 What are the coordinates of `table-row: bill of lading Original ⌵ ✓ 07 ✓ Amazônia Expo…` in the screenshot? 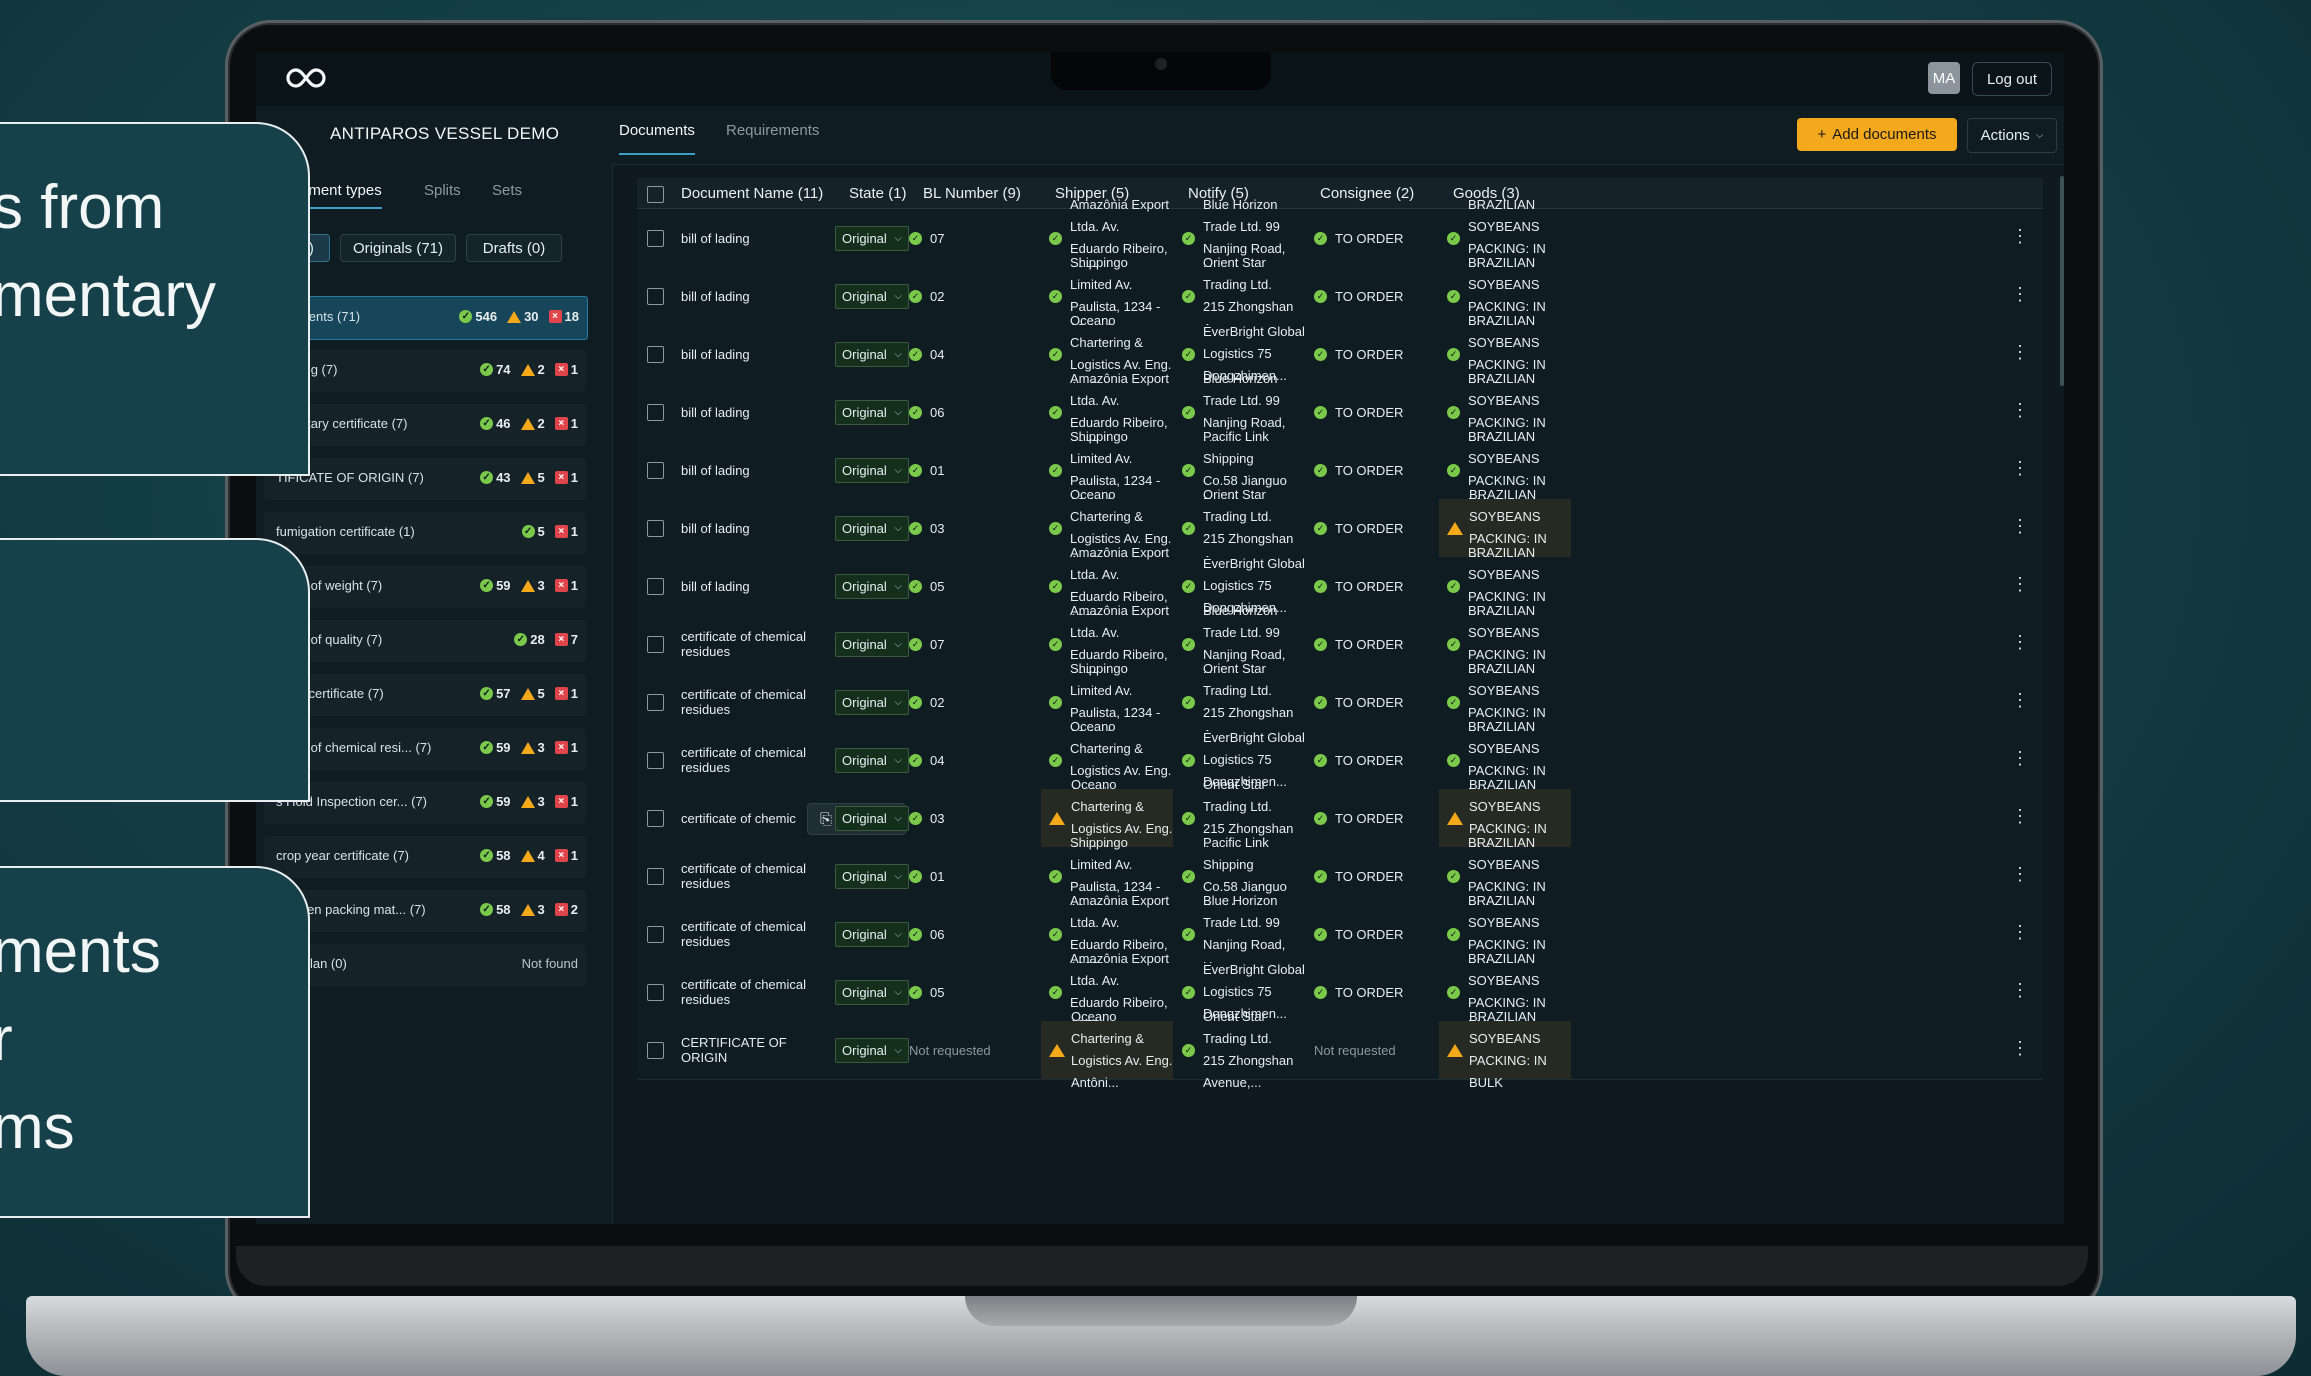 It's located at (1340, 237).